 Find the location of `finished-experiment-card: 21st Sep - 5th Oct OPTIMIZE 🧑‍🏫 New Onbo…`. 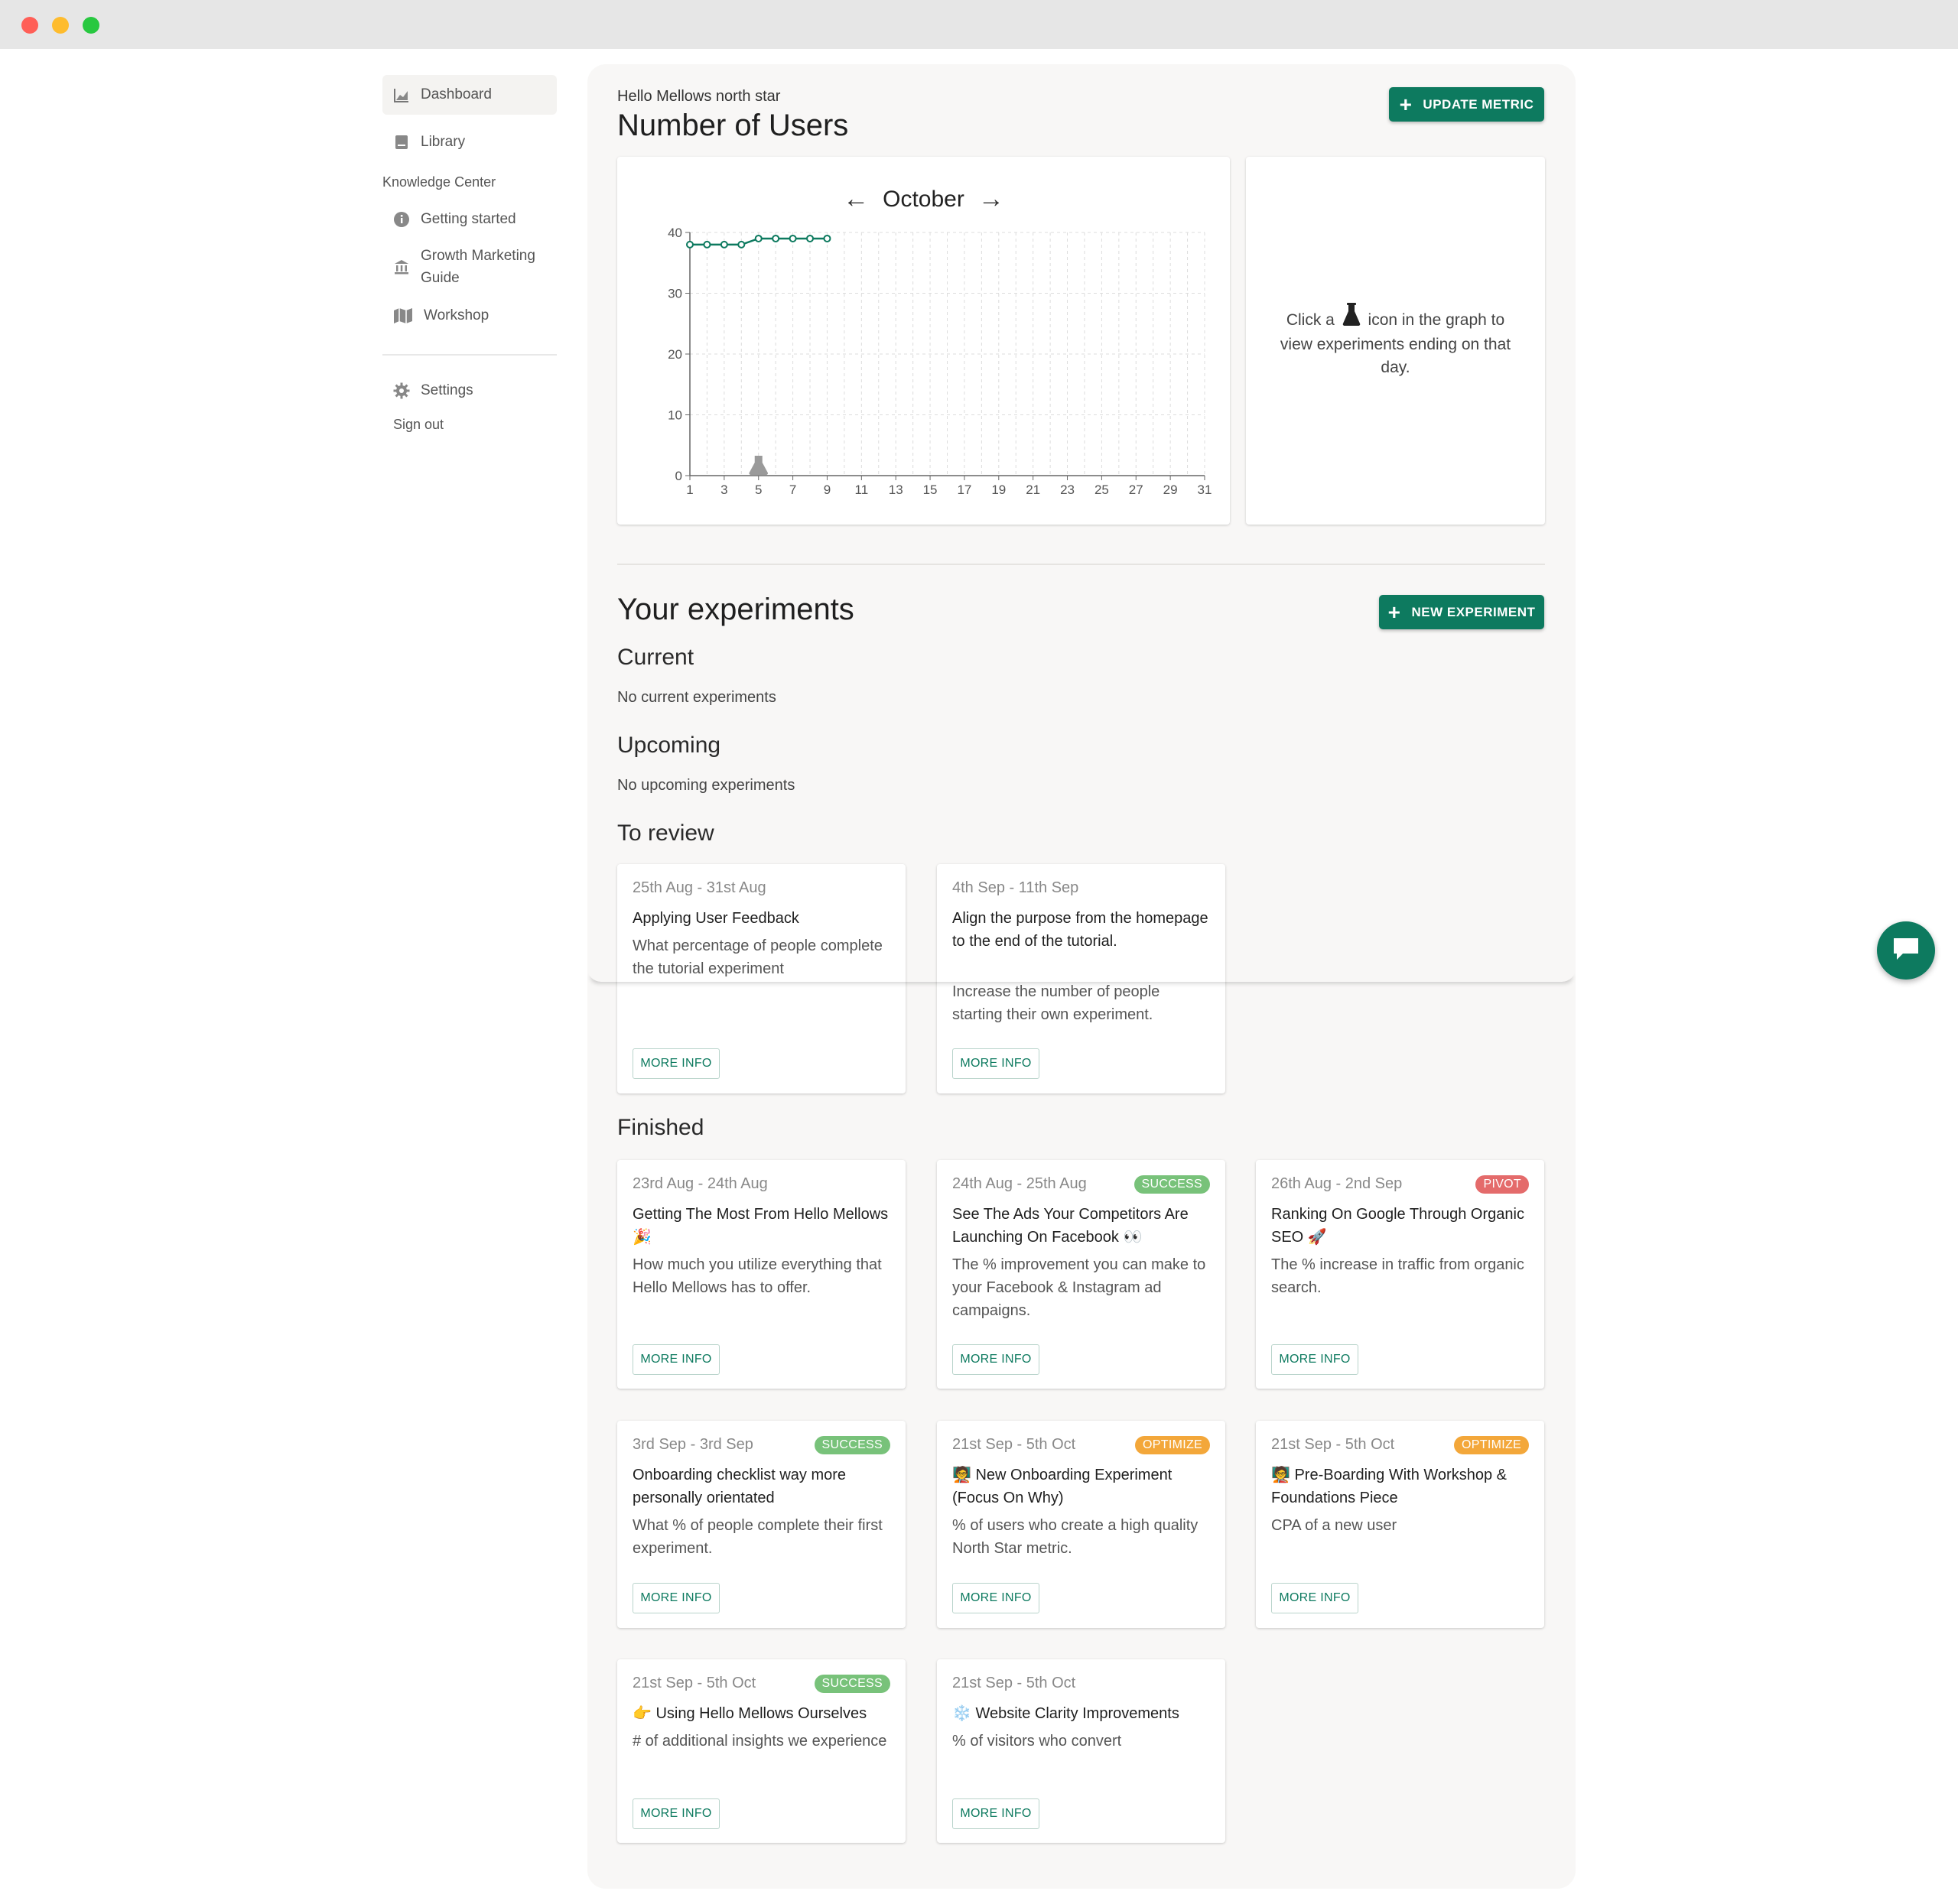

finished-experiment-card: 21st Sep - 5th Oct OPTIMIZE 🧑‍🏫 New Onbo… is located at coordinates (1081, 1524).